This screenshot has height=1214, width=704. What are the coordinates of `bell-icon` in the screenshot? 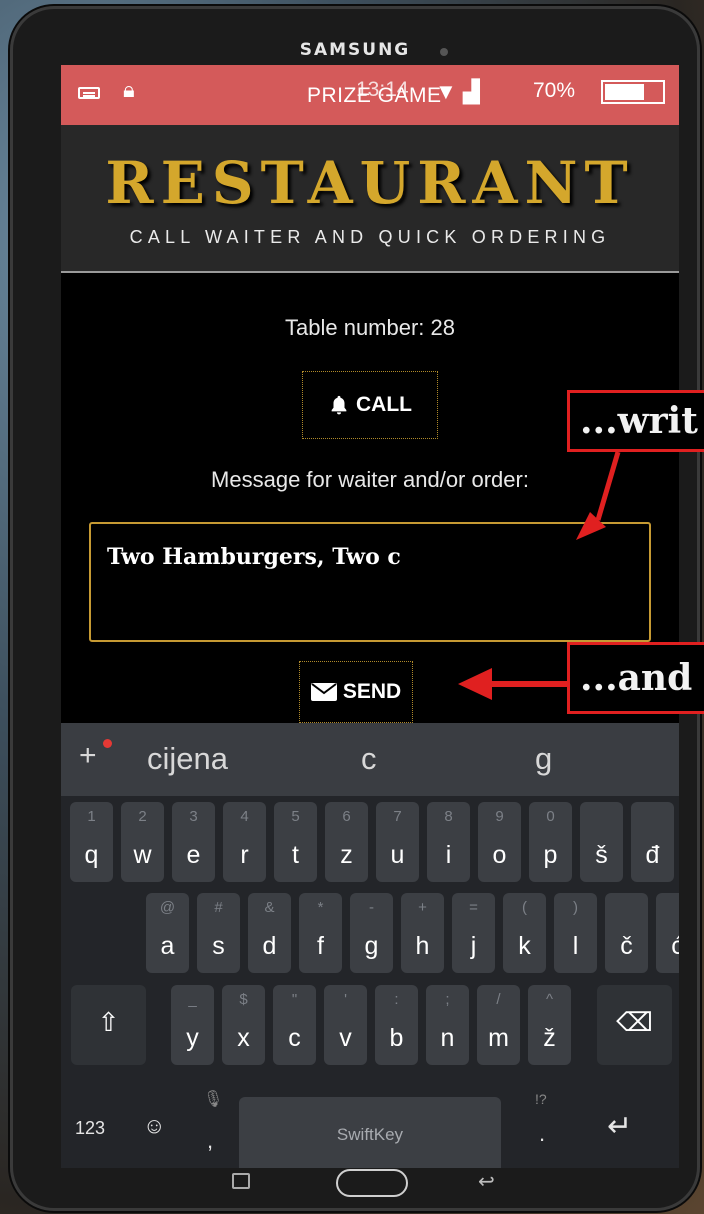 It's located at (339, 405).